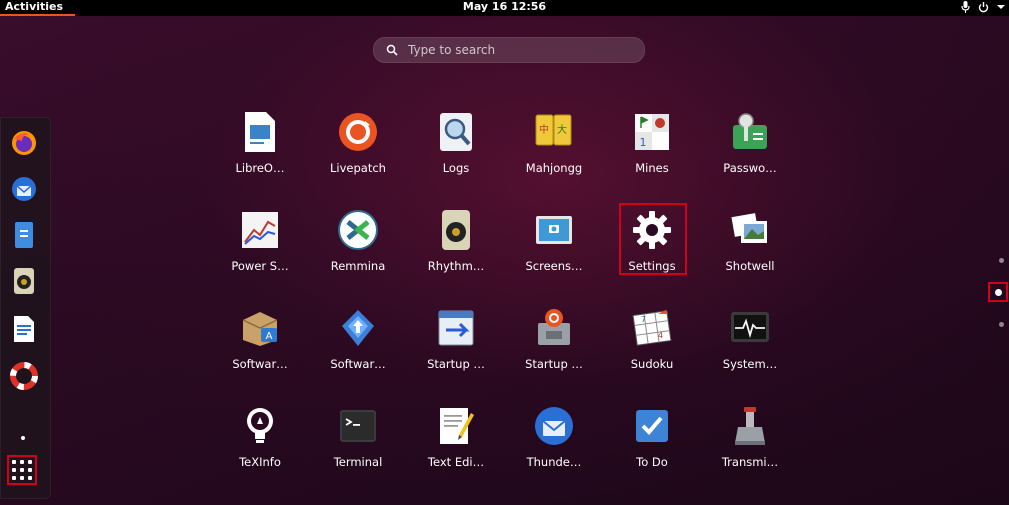 The width and height of the screenshot is (1009, 505). What do you see at coordinates (652, 328) in the screenshot?
I see `sudoku-icon: 74` at bounding box center [652, 328].